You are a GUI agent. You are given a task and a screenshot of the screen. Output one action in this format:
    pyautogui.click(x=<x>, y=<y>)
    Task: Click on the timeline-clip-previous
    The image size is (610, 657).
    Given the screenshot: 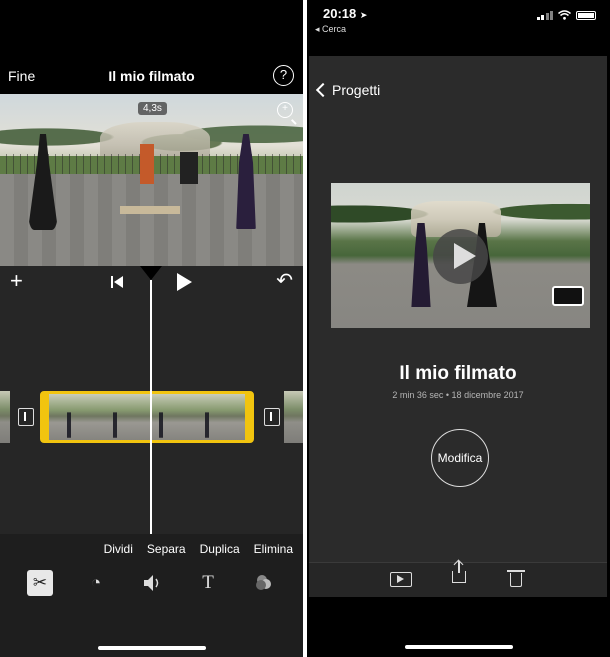 What is the action you would take?
    pyautogui.click(x=5, y=417)
    